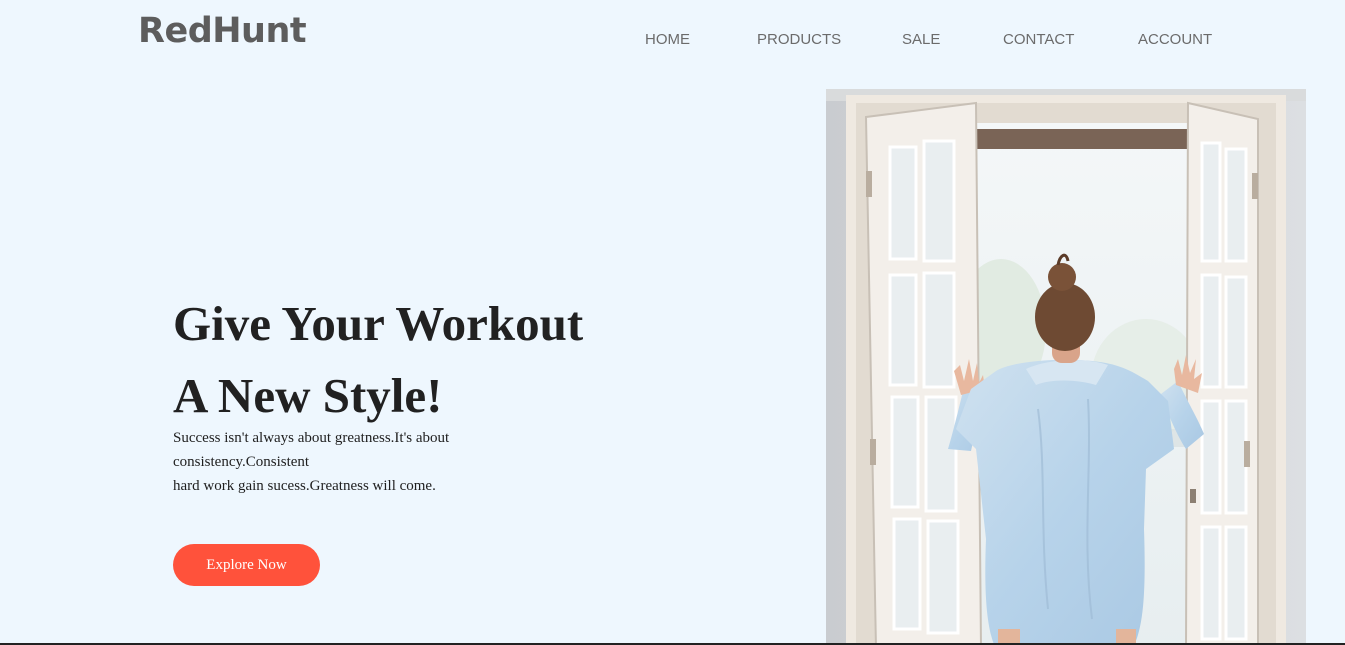 The height and width of the screenshot is (645, 1345). I want to click on hero-title: Give Your Workout A New Style!, so click(378, 360).